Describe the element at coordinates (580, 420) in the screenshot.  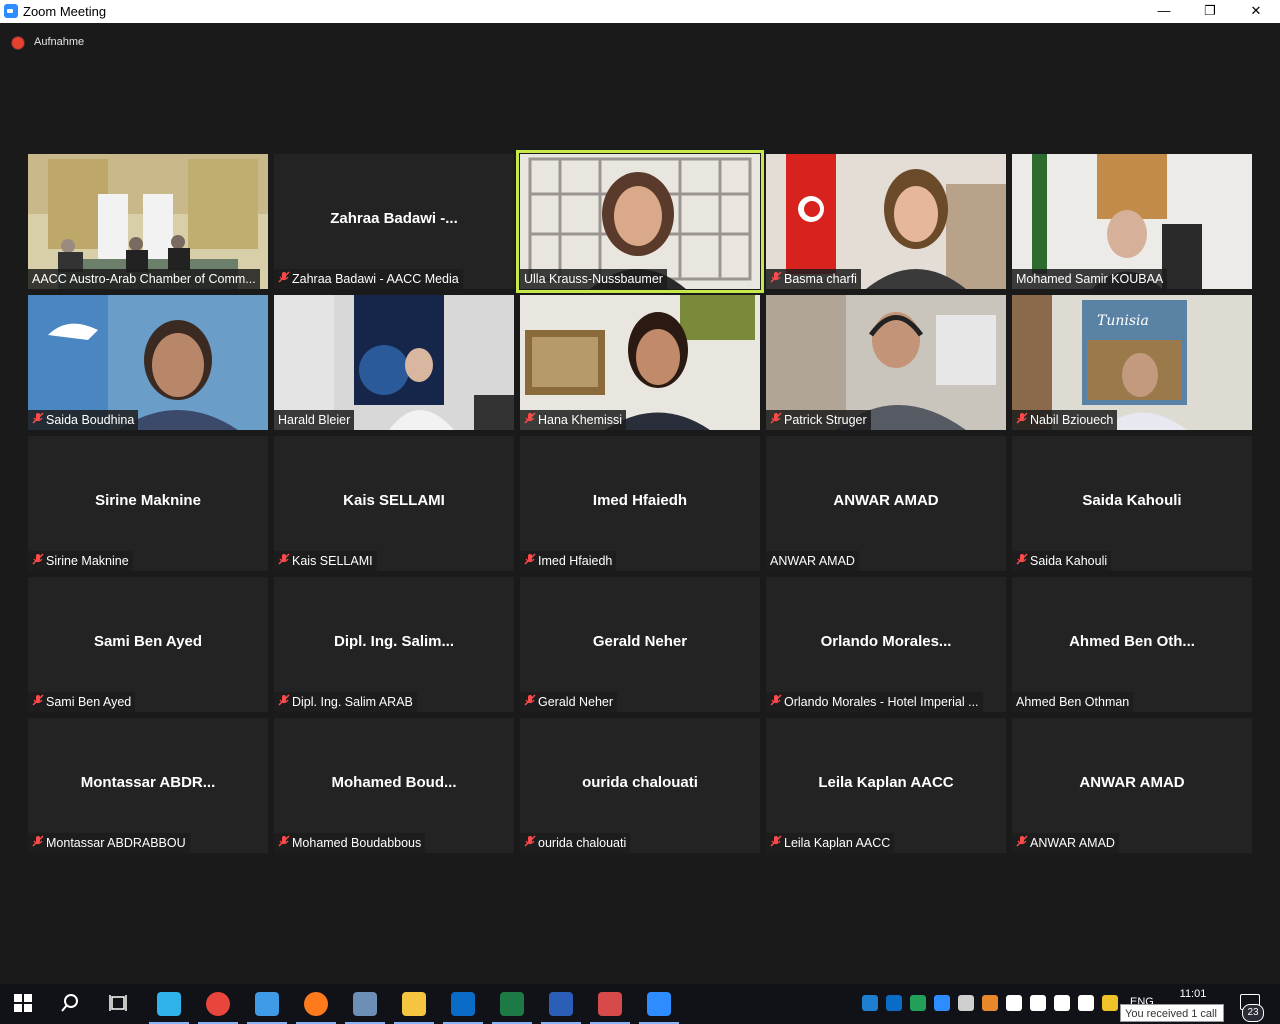
I see `participant-name: Hana Khemissi` at that location.